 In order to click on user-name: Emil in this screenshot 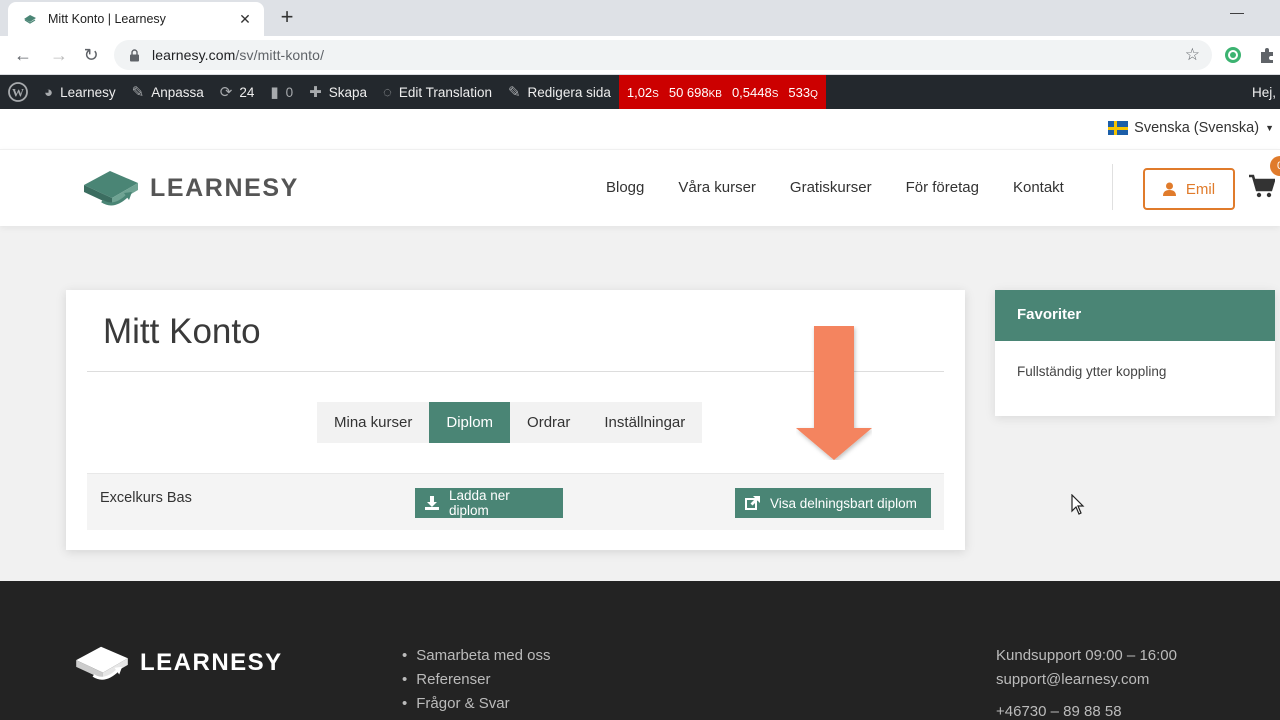, I will do `click(1200, 189)`.